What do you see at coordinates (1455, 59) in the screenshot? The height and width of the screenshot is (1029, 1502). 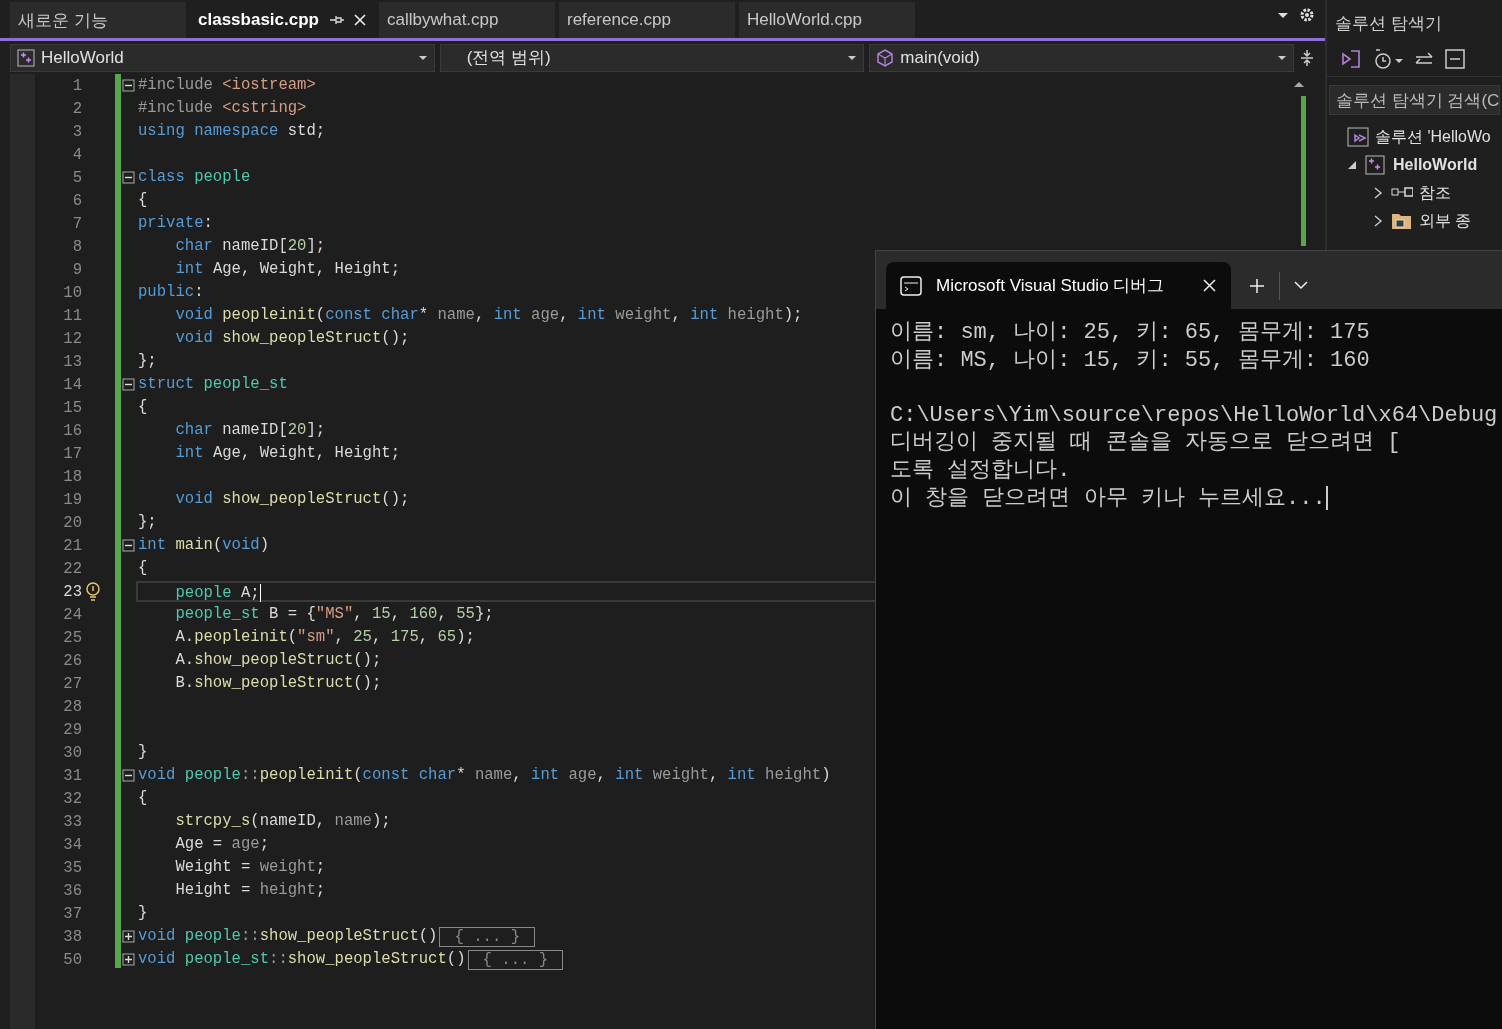 I see `collapse-all-icon` at bounding box center [1455, 59].